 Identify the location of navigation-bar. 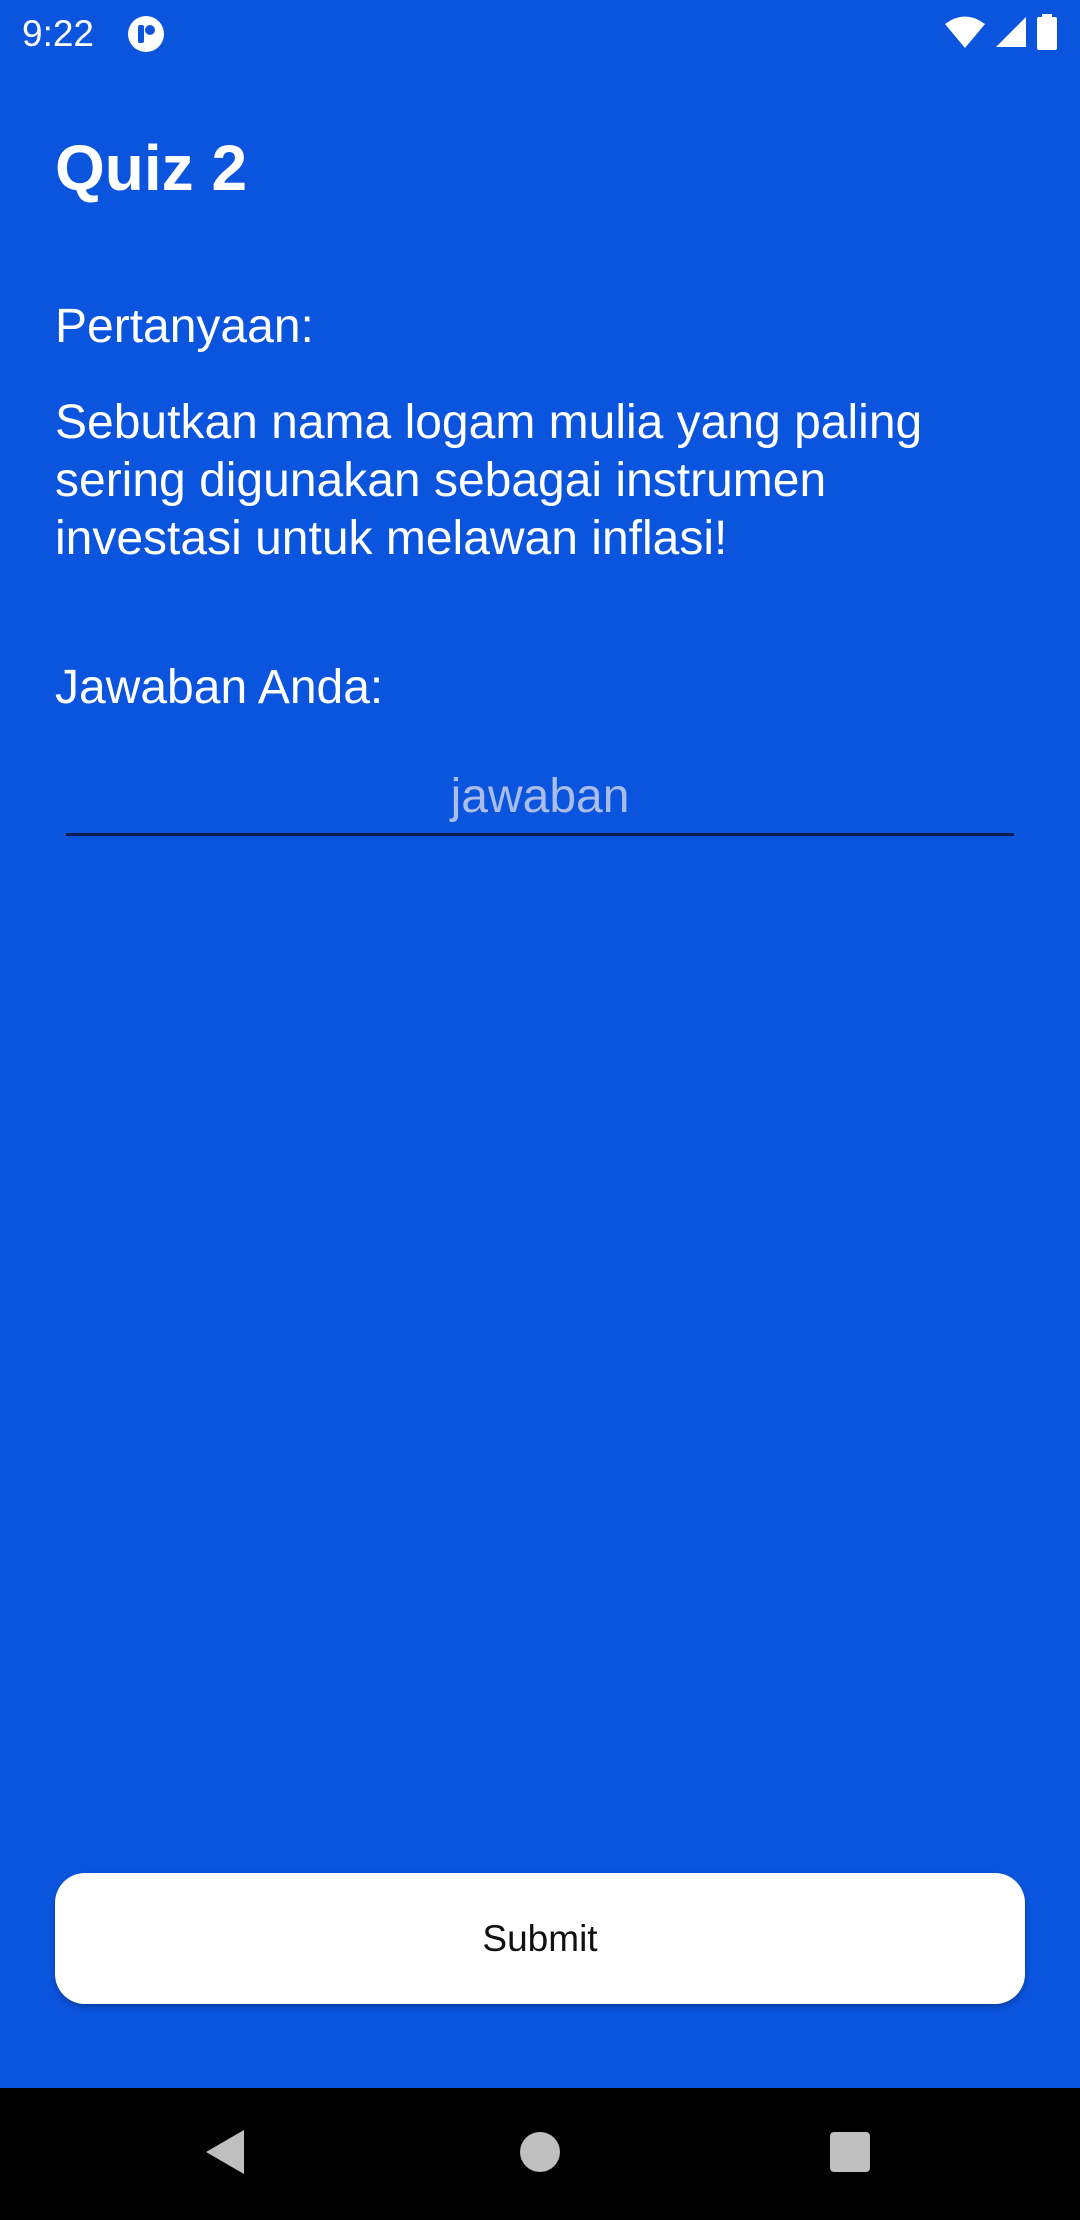
(540, 2154).